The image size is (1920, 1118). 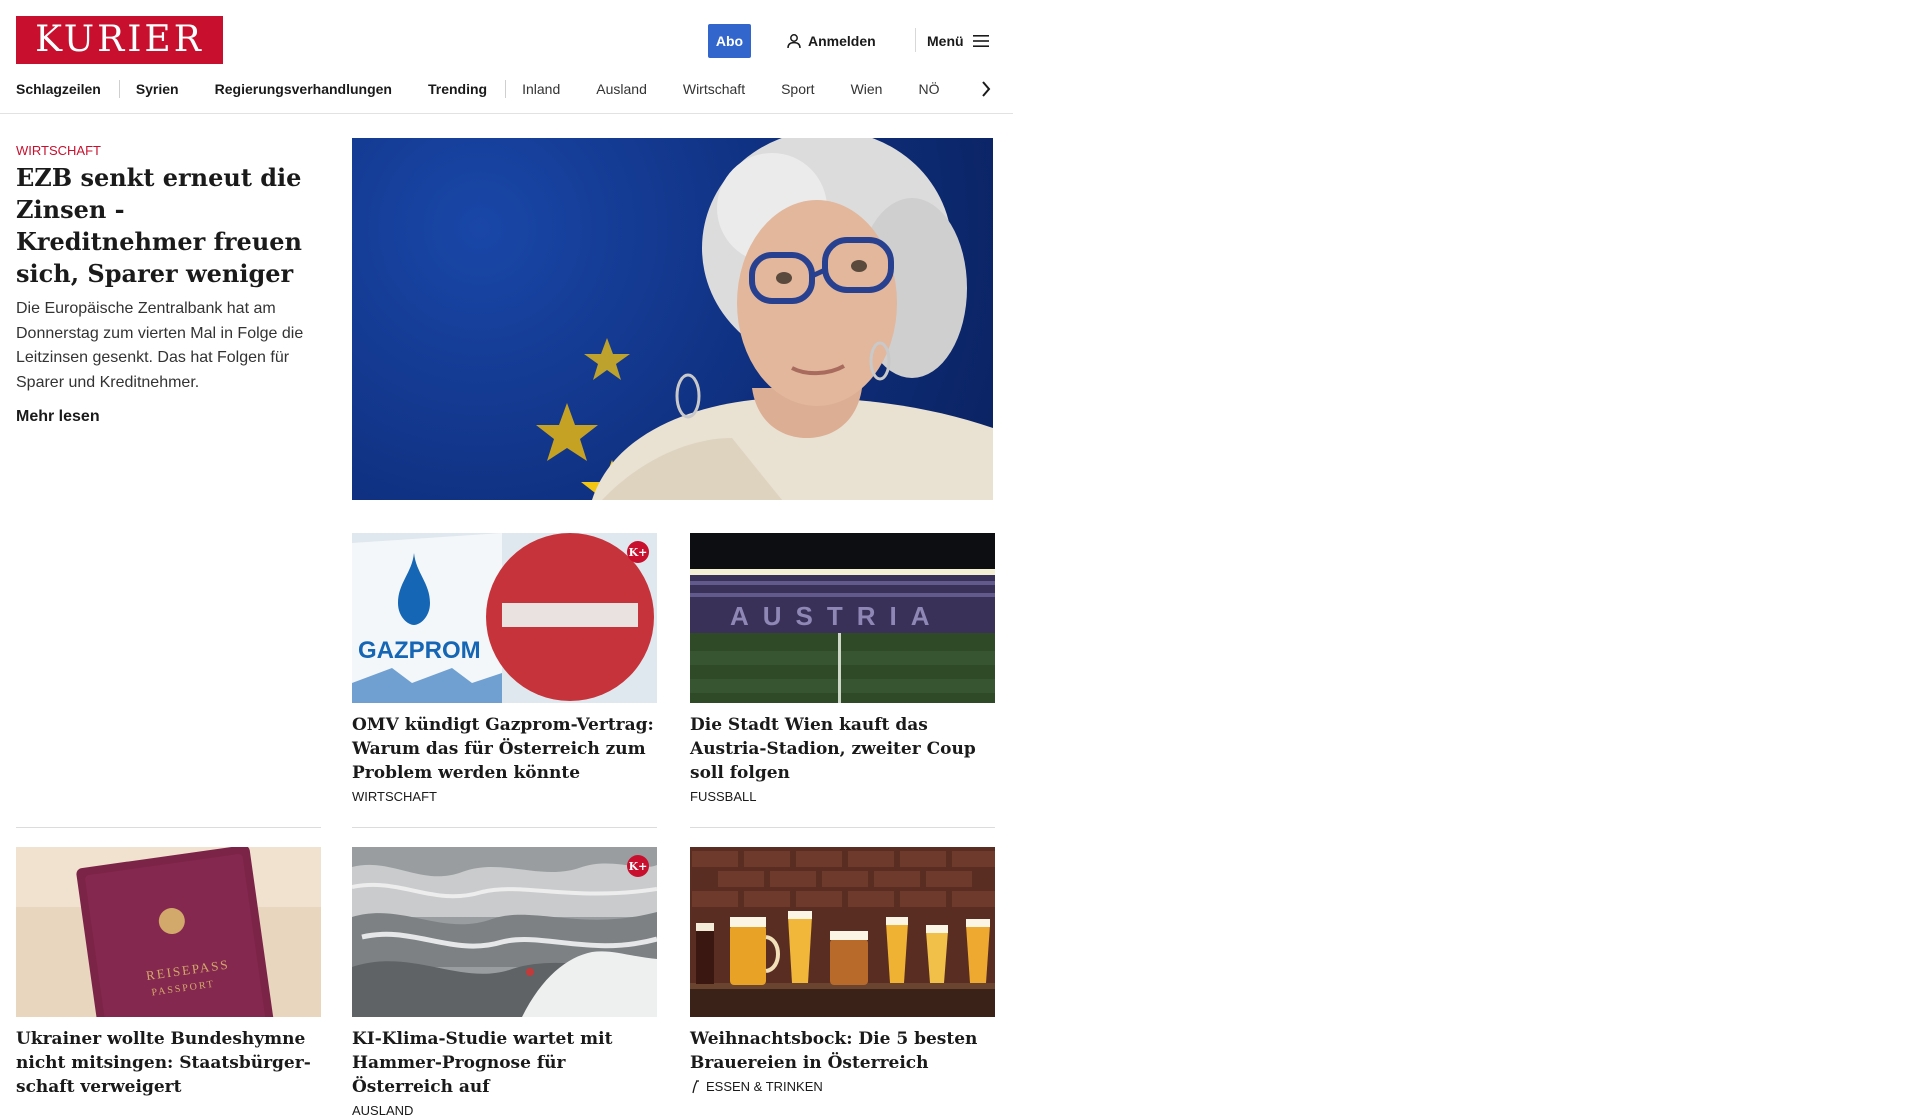 I want to click on abo-button: Abo, so click(x=729, y=41).